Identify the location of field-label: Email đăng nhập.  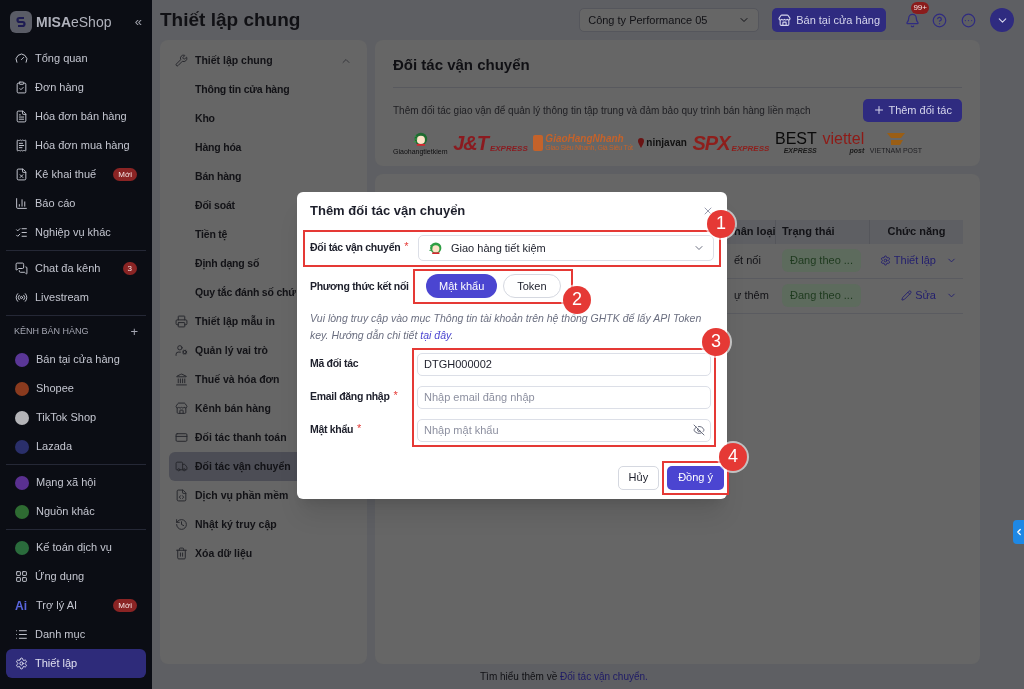
(350, 397).